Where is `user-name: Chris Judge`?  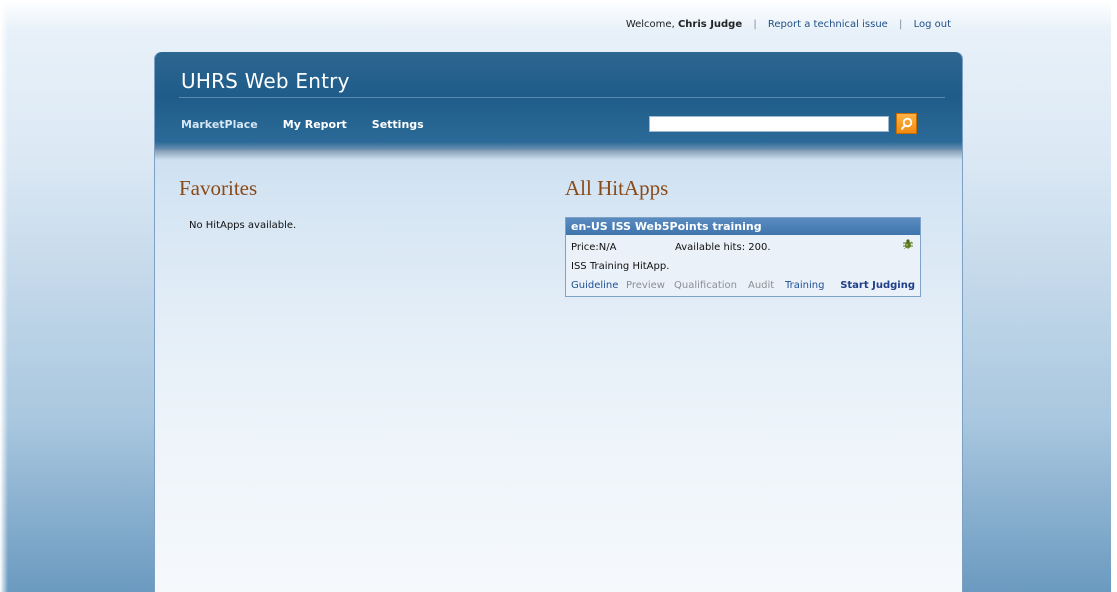
user-name: Chris Judge is located at coordinates (710, 24).